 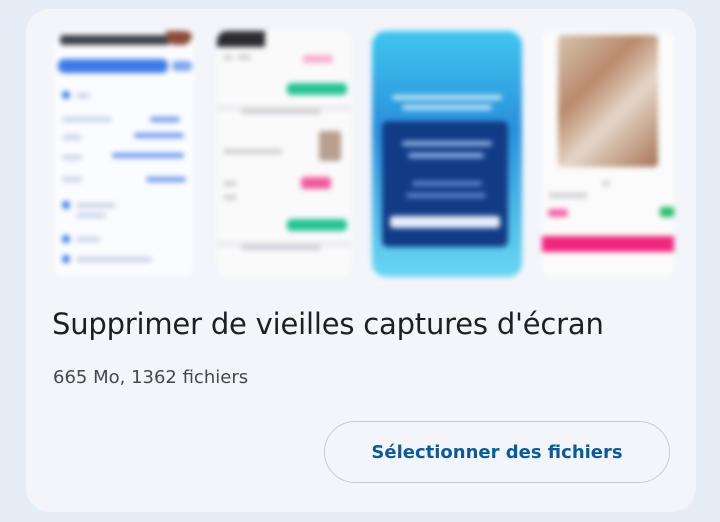 What do you see at coordinates (151, 377) in the screenshot?
I see `storage-summary: 665 Mo, 1362 fichiers` at bounding box center [151, 377].